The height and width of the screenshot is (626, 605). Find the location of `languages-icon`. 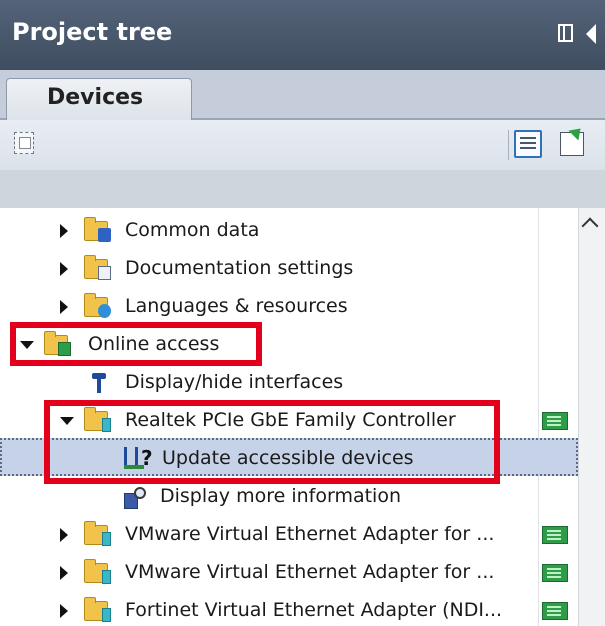

languages-icon is located at coordinates (97, 305).